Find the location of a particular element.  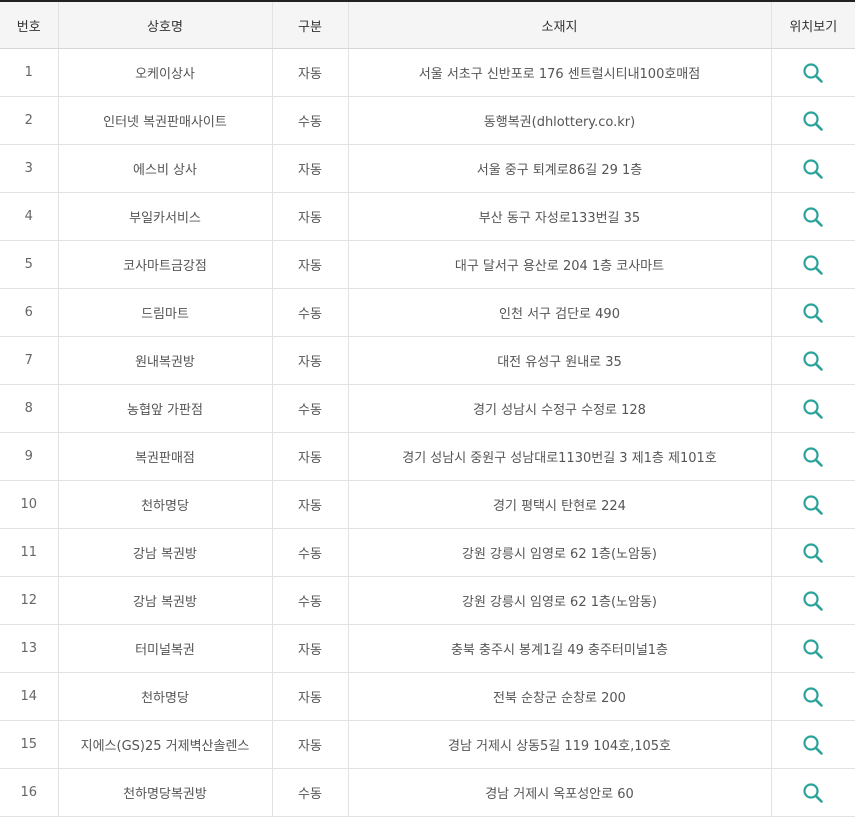

cell-number: 12 is located at coordinates (29, 600).